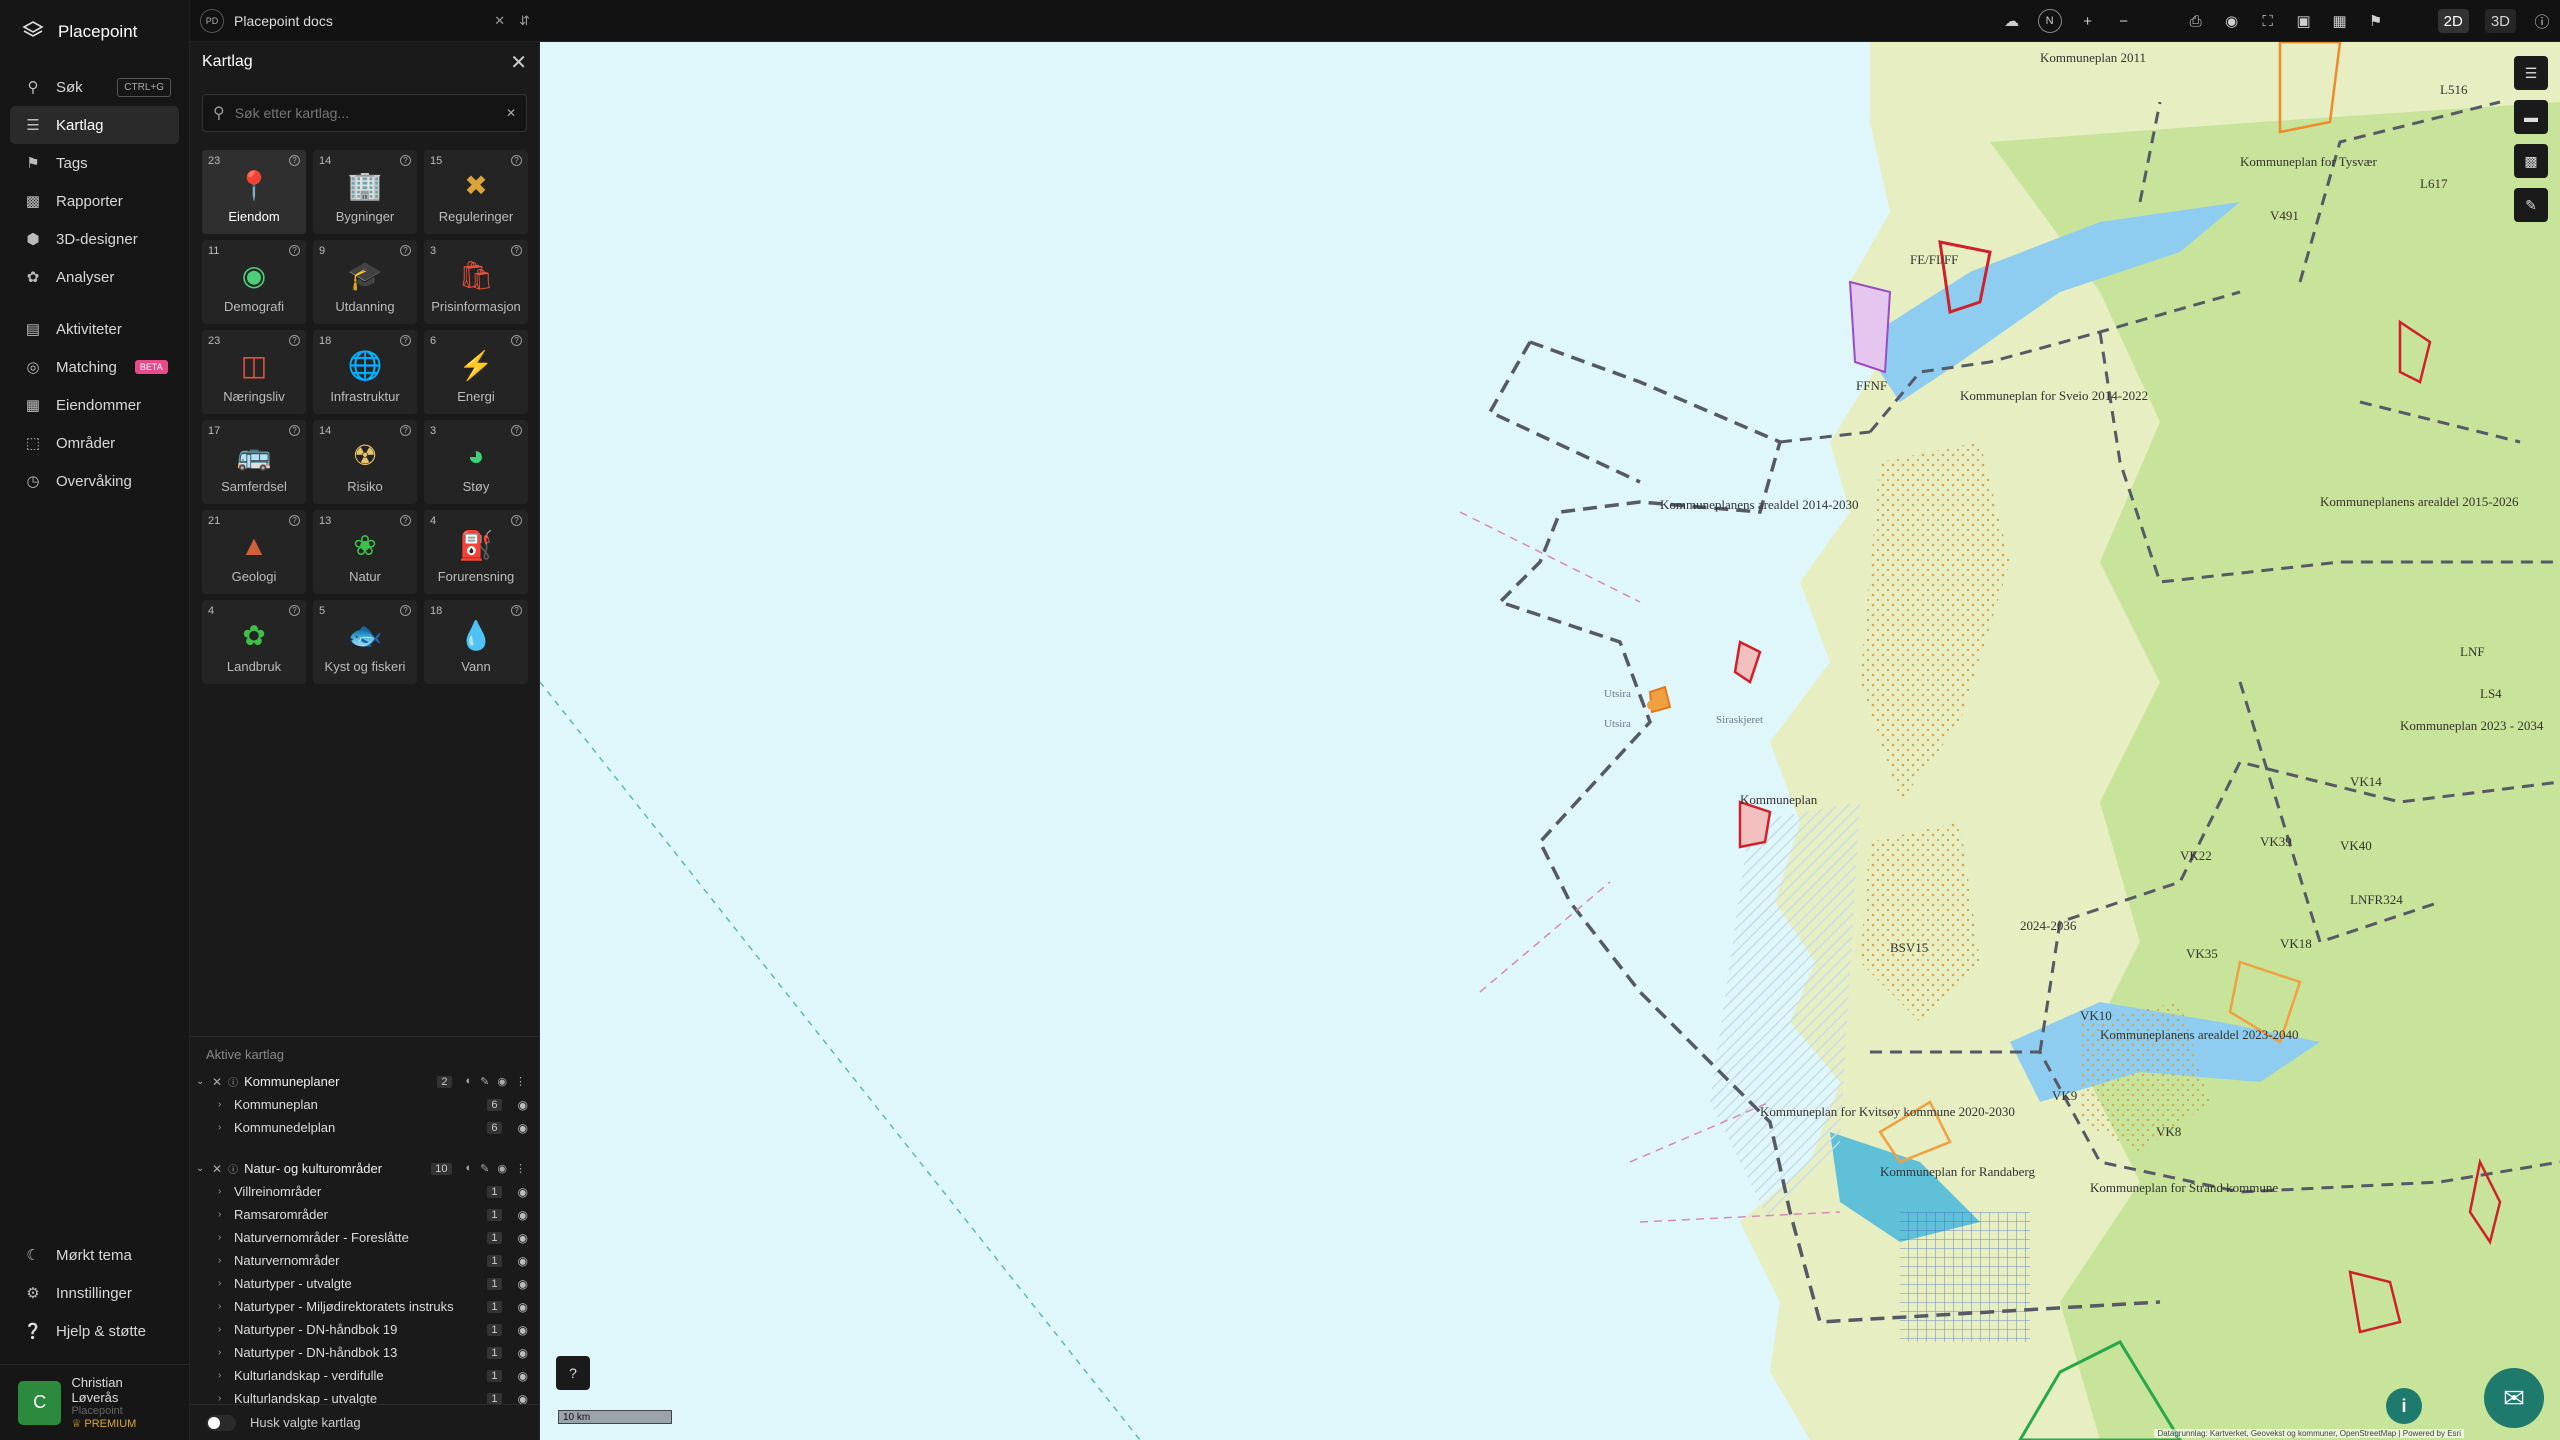  I want to click on nav-item-rapporter: ▩ Rapporter, so click(94, 201).